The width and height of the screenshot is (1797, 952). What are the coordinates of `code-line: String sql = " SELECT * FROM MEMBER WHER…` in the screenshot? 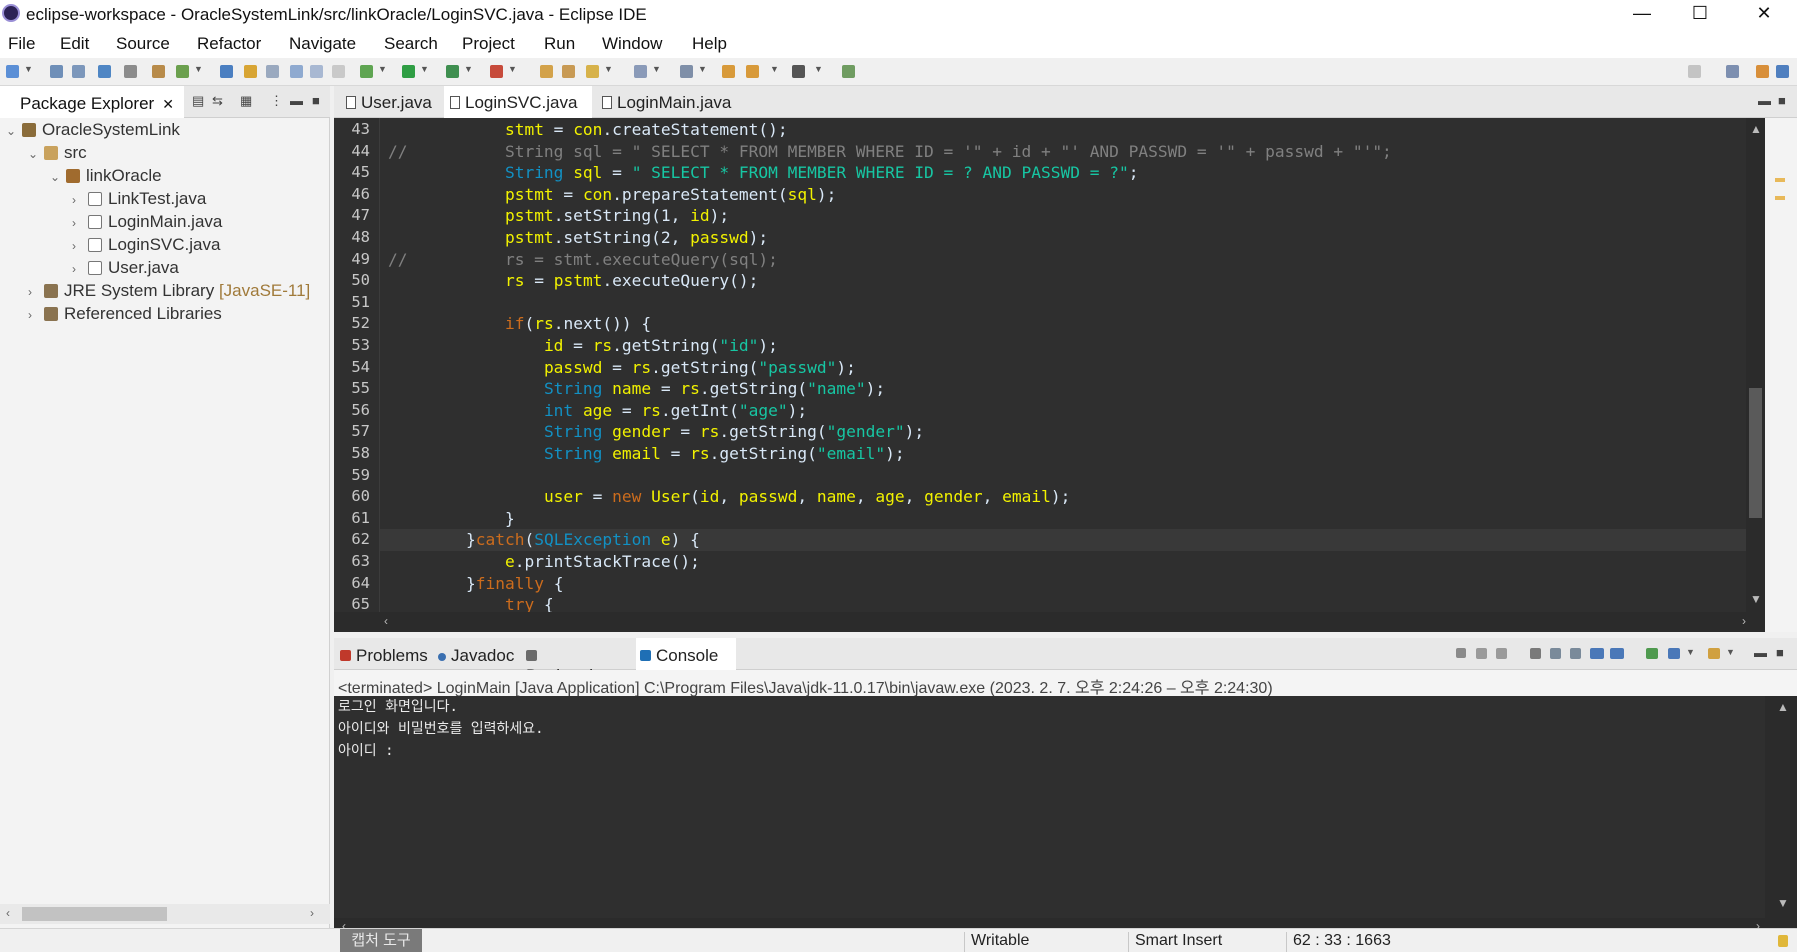 It's located at (1063, 173).